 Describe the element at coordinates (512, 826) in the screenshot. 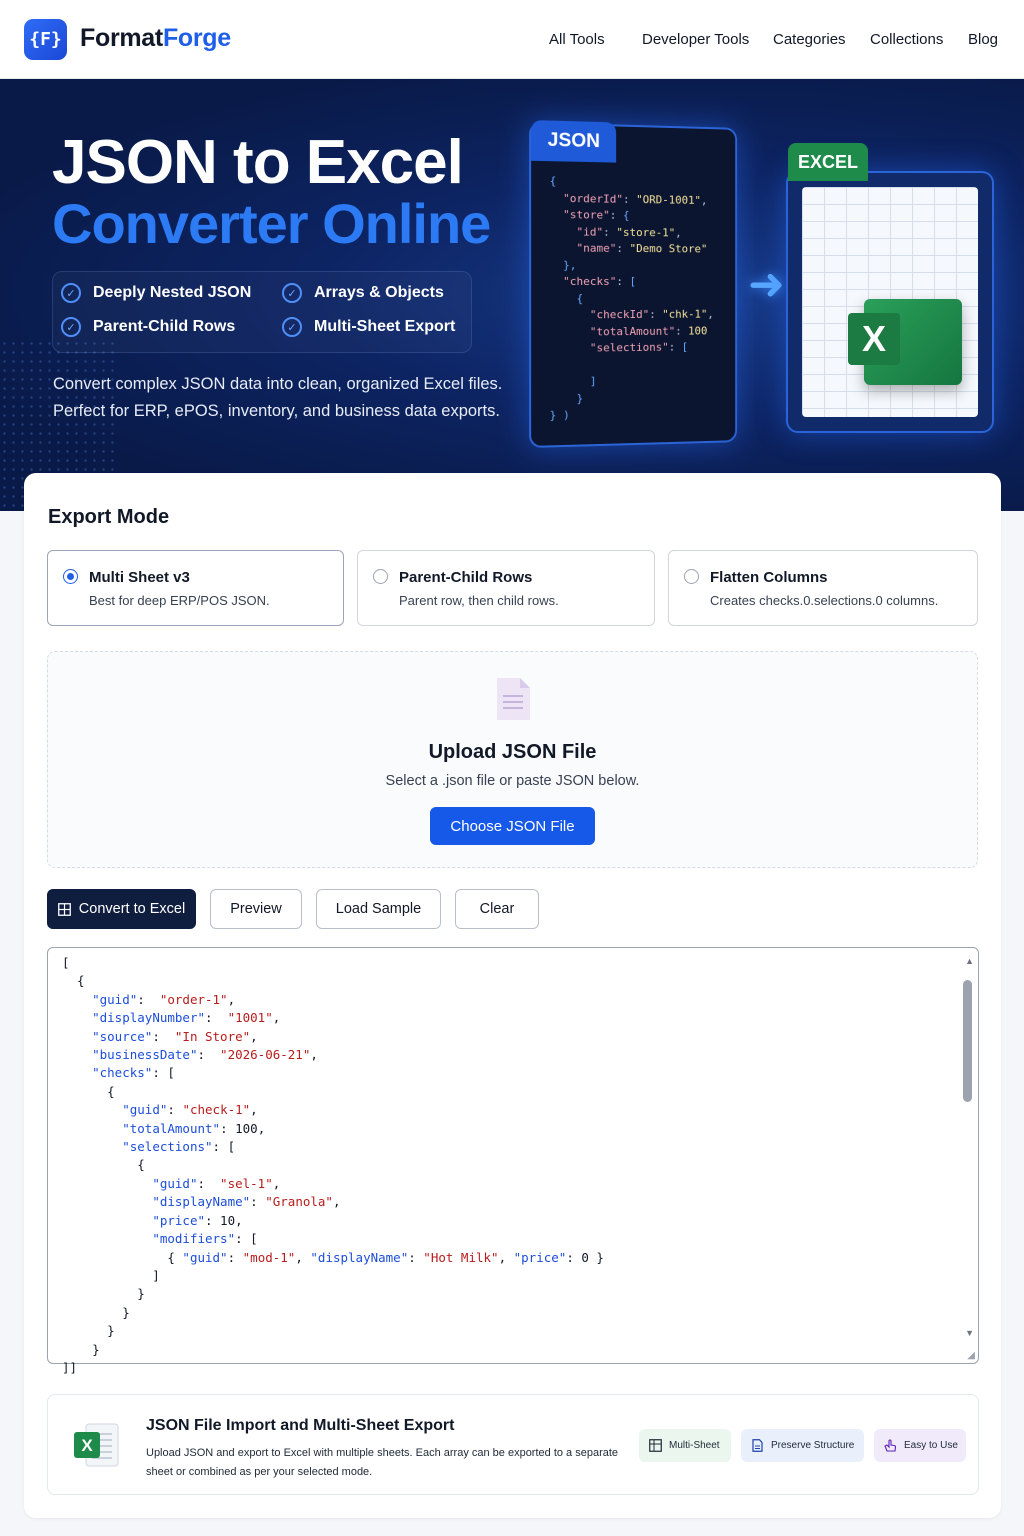

I see `choose-json-file-button: Choose JSON File` at that location.